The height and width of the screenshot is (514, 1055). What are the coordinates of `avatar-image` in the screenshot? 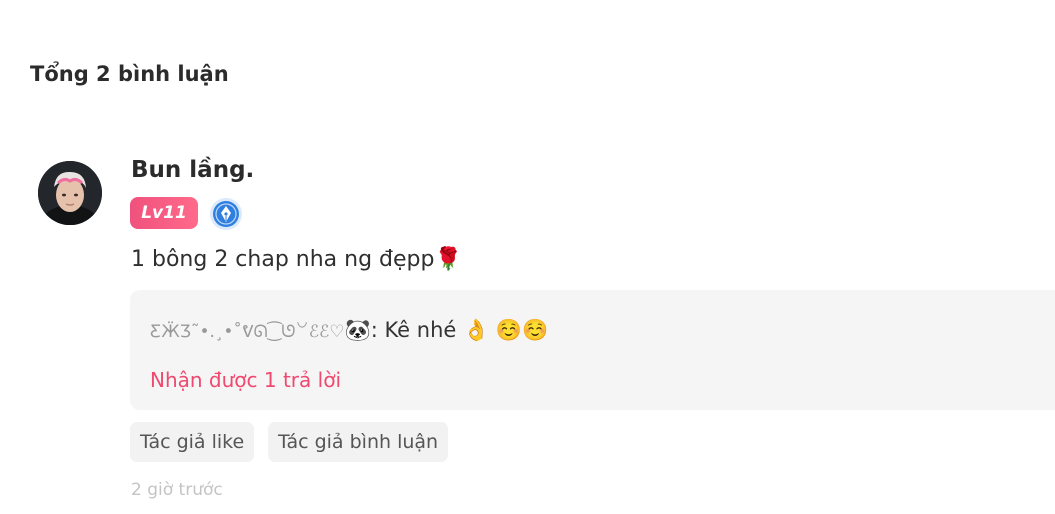 It's located at (70, 193).